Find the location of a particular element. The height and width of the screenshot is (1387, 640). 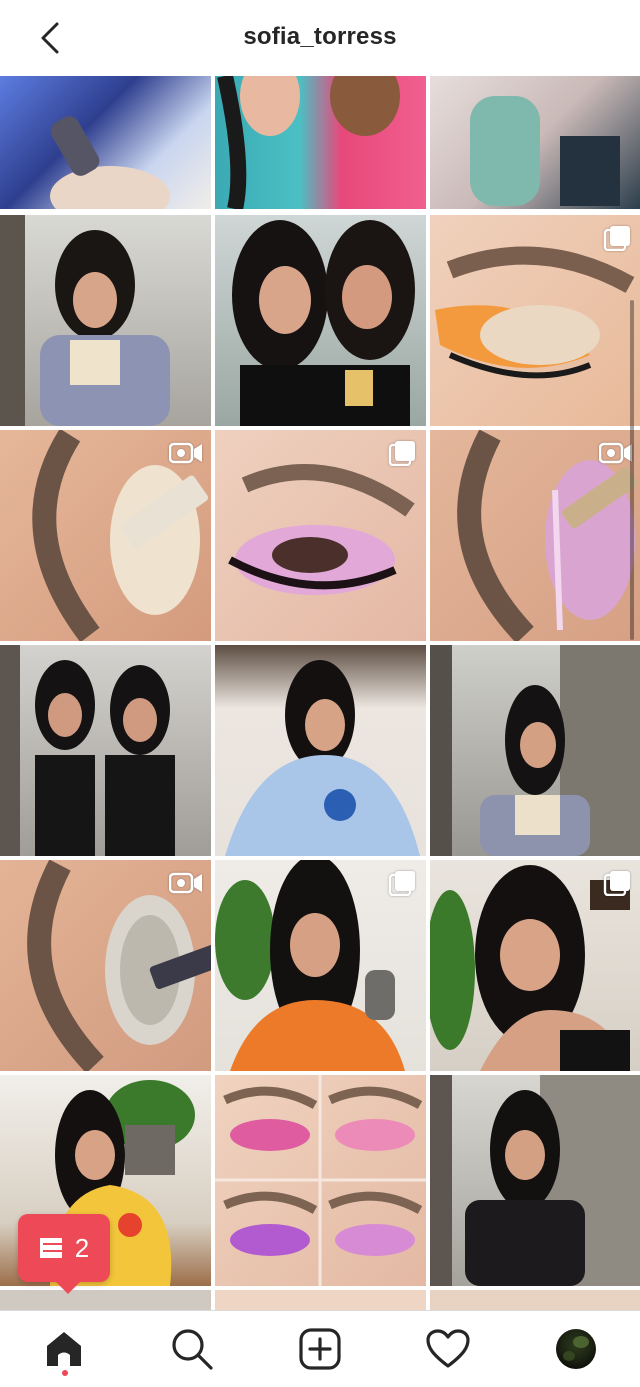

notification-icon is located at coordinates (50, 1248).